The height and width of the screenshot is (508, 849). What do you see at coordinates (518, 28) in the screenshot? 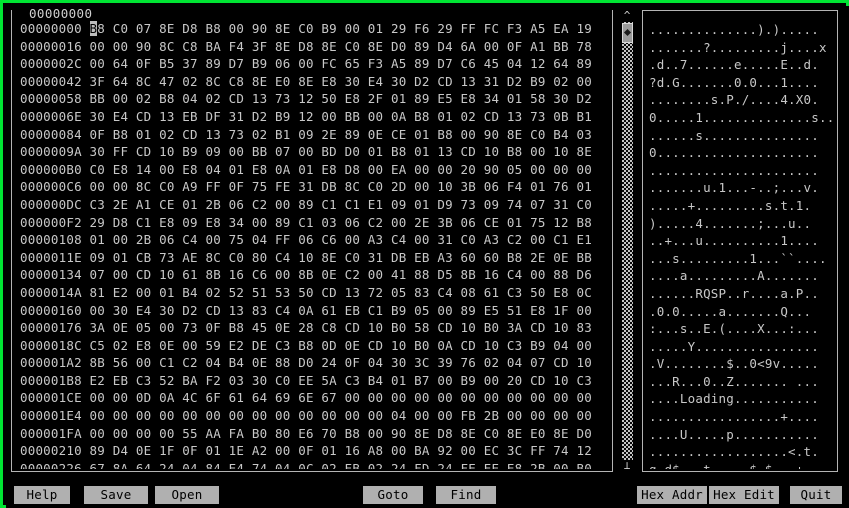
I see `hex-byte: F3` at bounding box center [518, 28].